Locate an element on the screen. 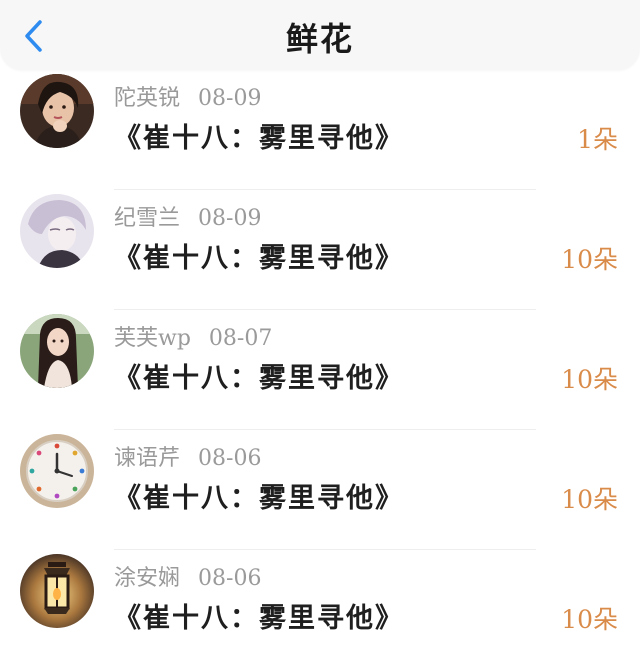  sender-name: 涂安娴 is located at coordinates (147, 578).